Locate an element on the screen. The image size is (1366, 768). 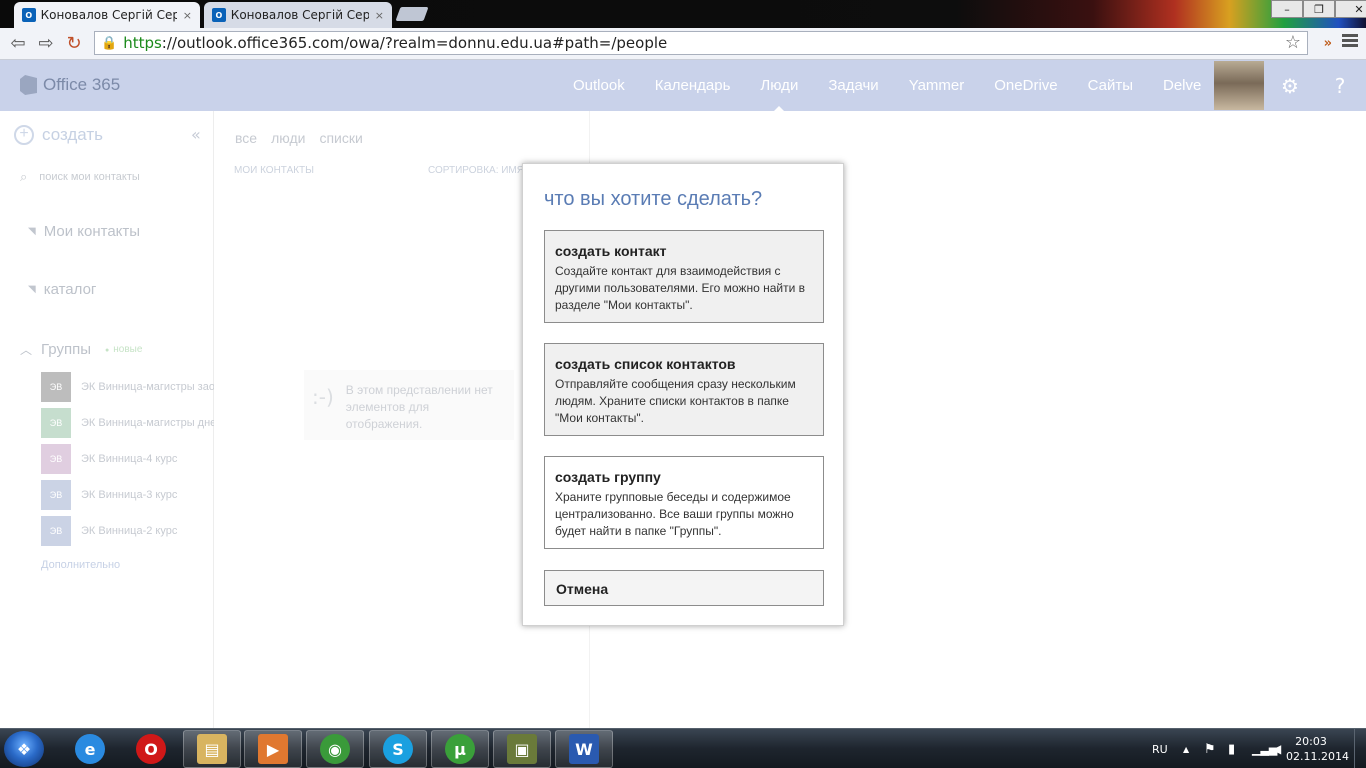
taskbar-app-utorrent: µ is located at coordinates (460, 749).